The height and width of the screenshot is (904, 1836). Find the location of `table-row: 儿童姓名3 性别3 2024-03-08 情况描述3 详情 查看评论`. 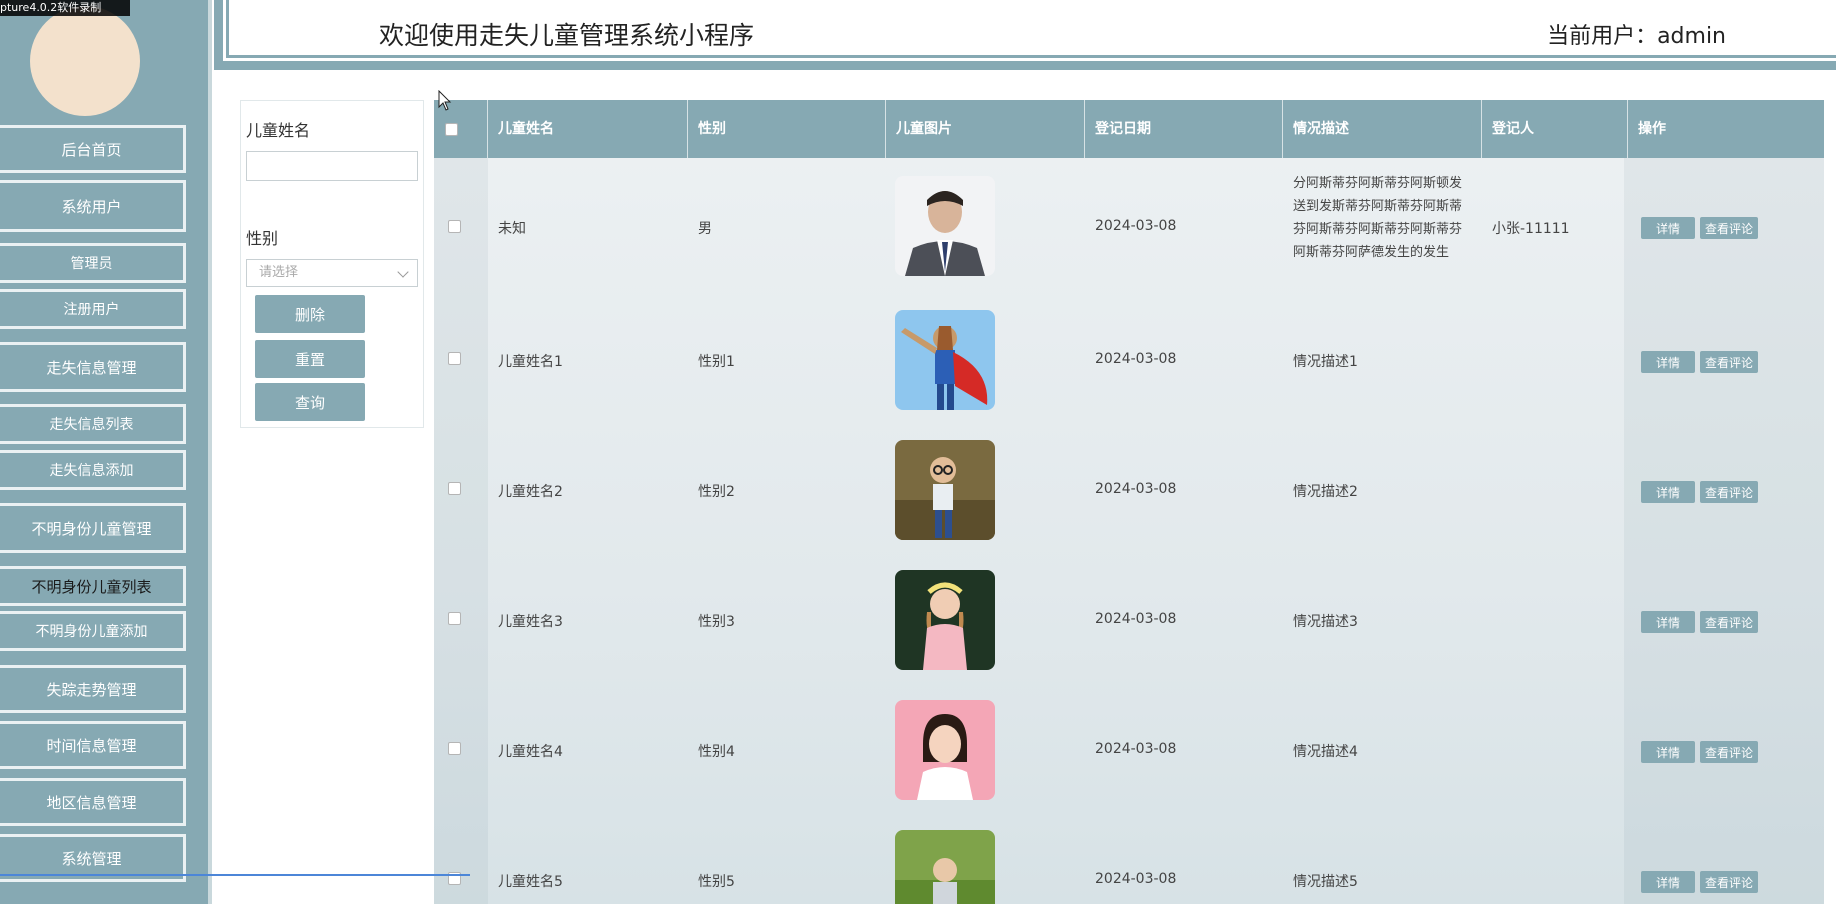

table-row: 儿童姓名3 性别3 2024-03-08 情况描述3 详情 查看评论 is located at coordinates (1129, 619).